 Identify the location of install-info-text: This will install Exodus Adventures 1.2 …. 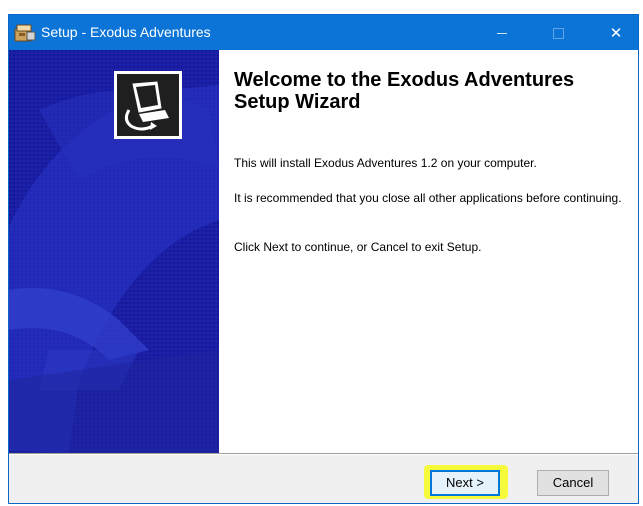
(385, 163).